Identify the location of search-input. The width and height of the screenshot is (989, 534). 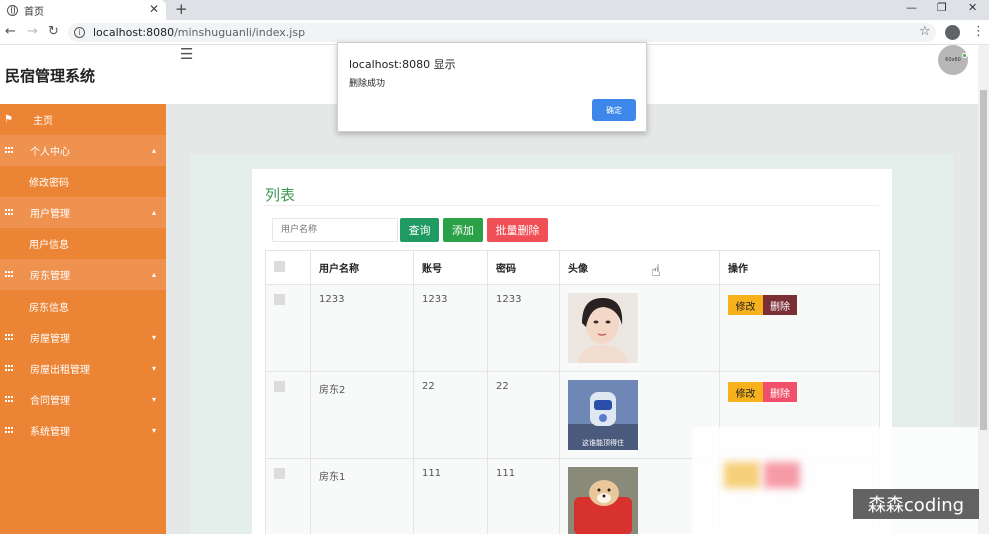
(335, 230).